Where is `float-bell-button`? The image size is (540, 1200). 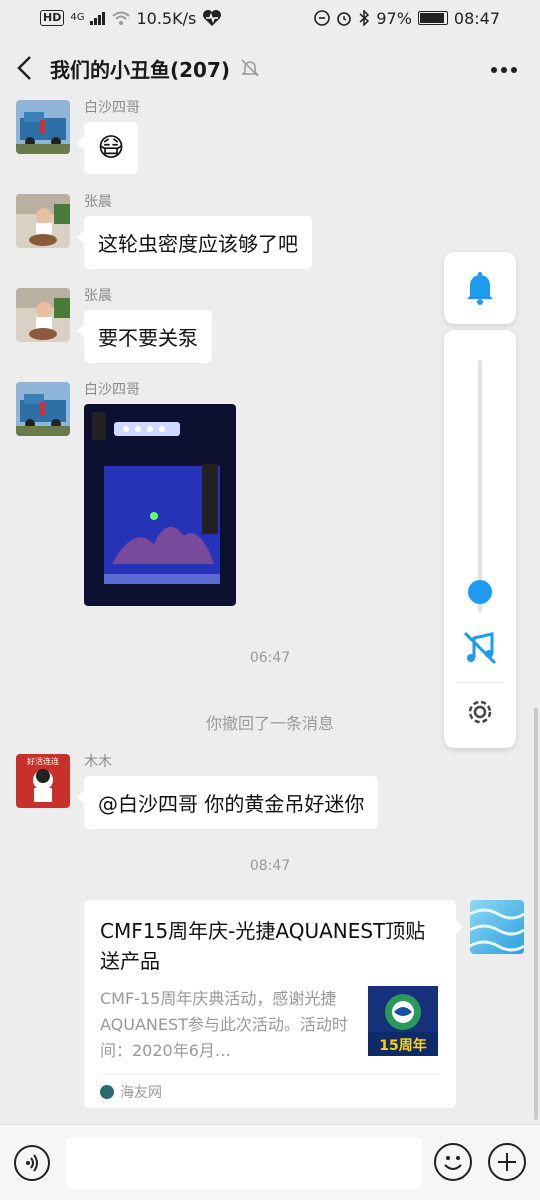 float-bell-button is located at coordinates (480, 288).